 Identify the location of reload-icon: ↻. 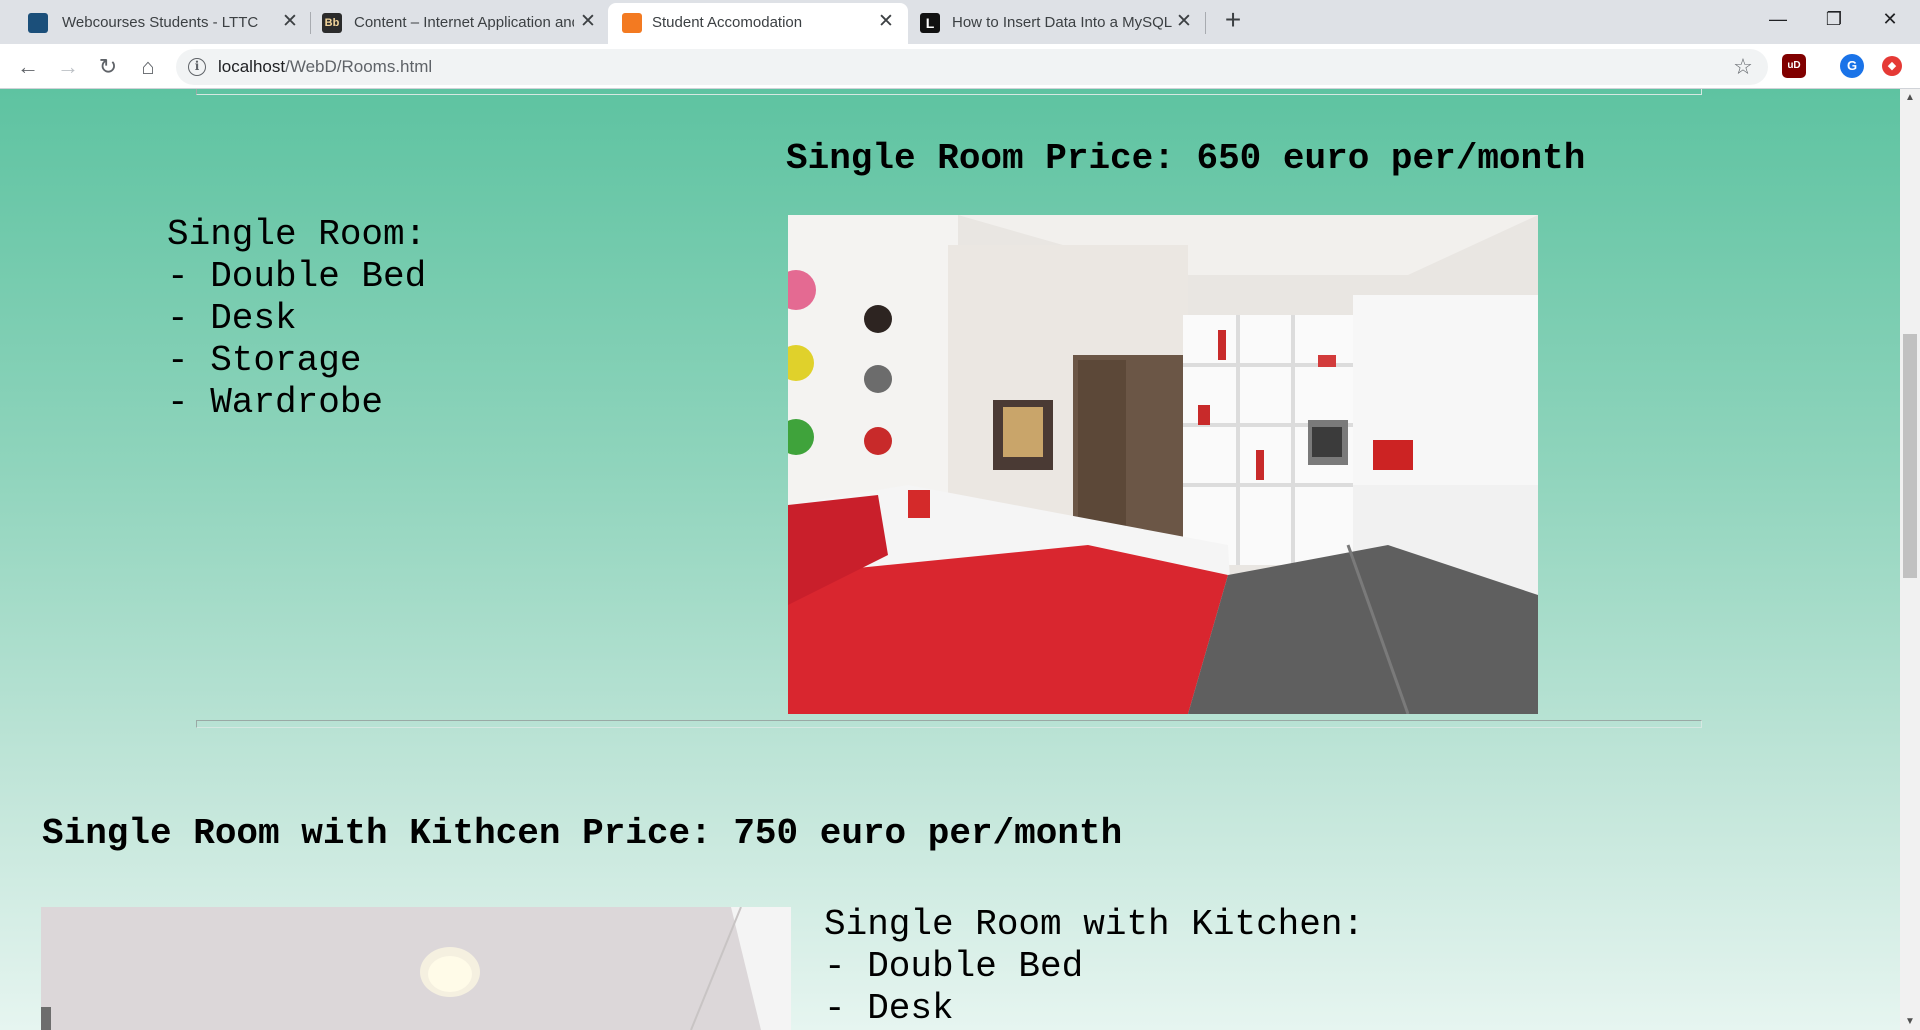
(108, 67).